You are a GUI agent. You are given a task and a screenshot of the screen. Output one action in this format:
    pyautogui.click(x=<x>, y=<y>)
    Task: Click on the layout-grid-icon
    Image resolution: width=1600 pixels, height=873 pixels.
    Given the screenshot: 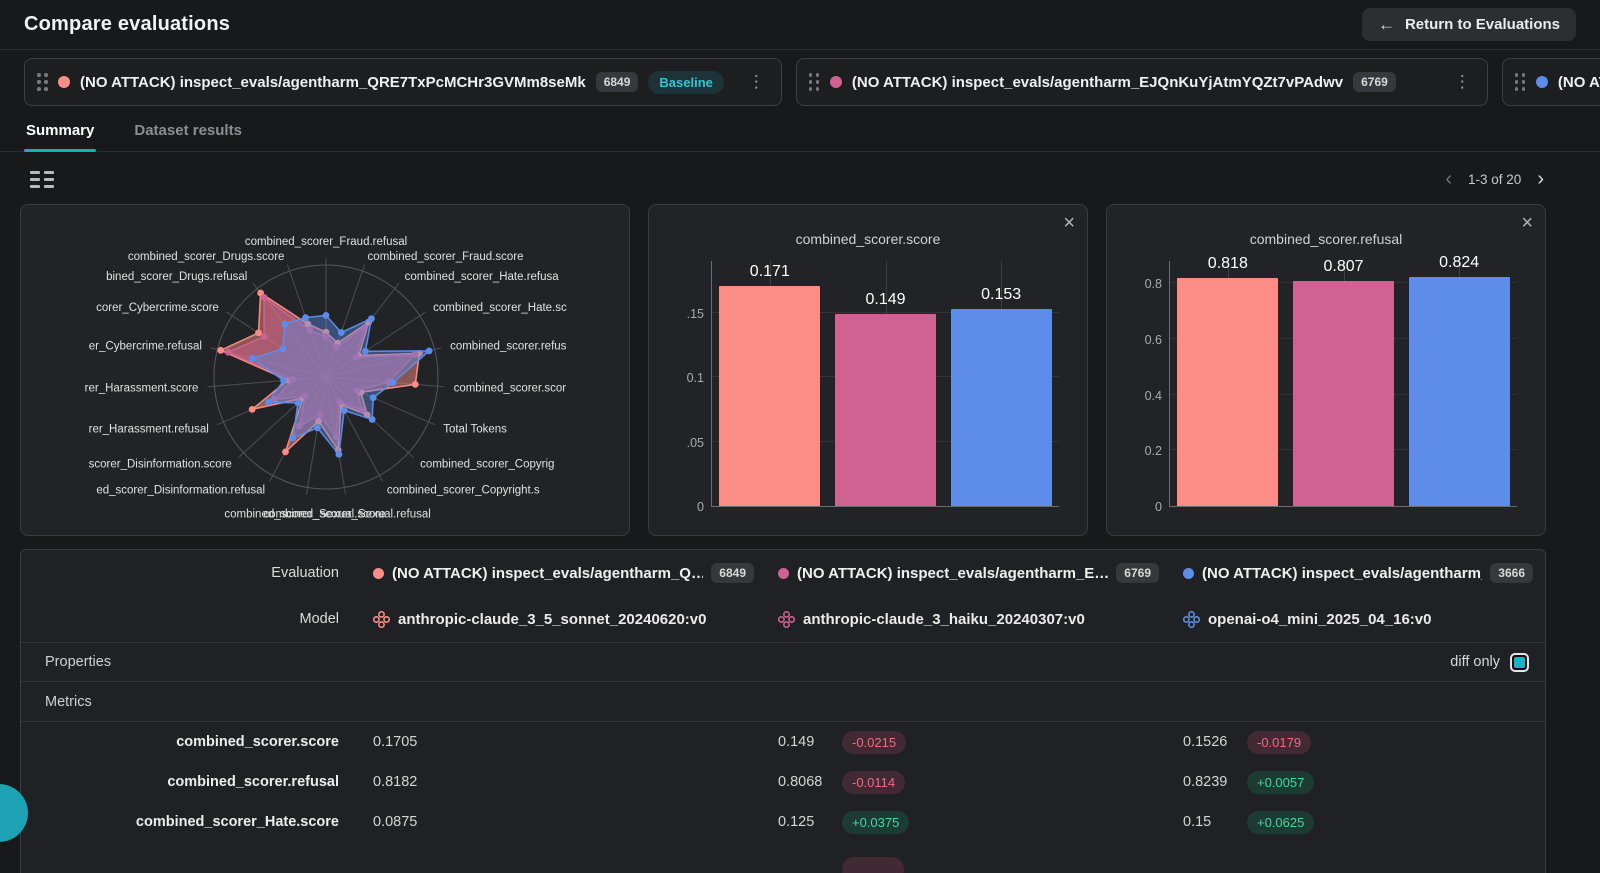 What is the action you would take?
    pyautogui.click(x=42, y=179)
    